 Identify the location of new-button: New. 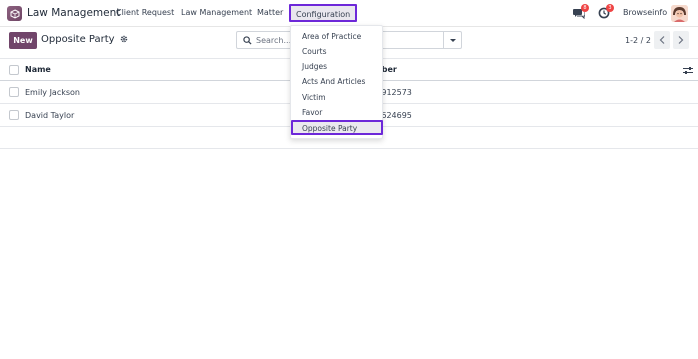
(23, 40).